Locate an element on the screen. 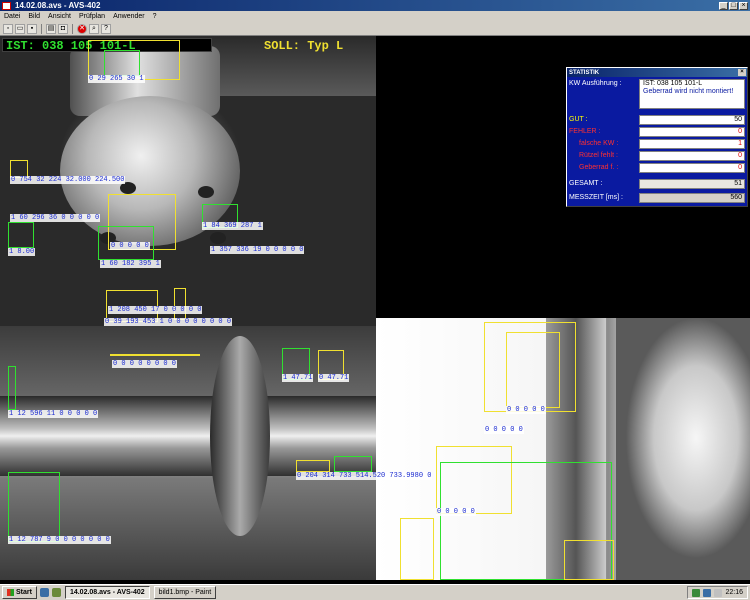 Image resolution: width=750 pixels, height=600 pixels. menu-datei: Datei is located at coordinates (12, 16).